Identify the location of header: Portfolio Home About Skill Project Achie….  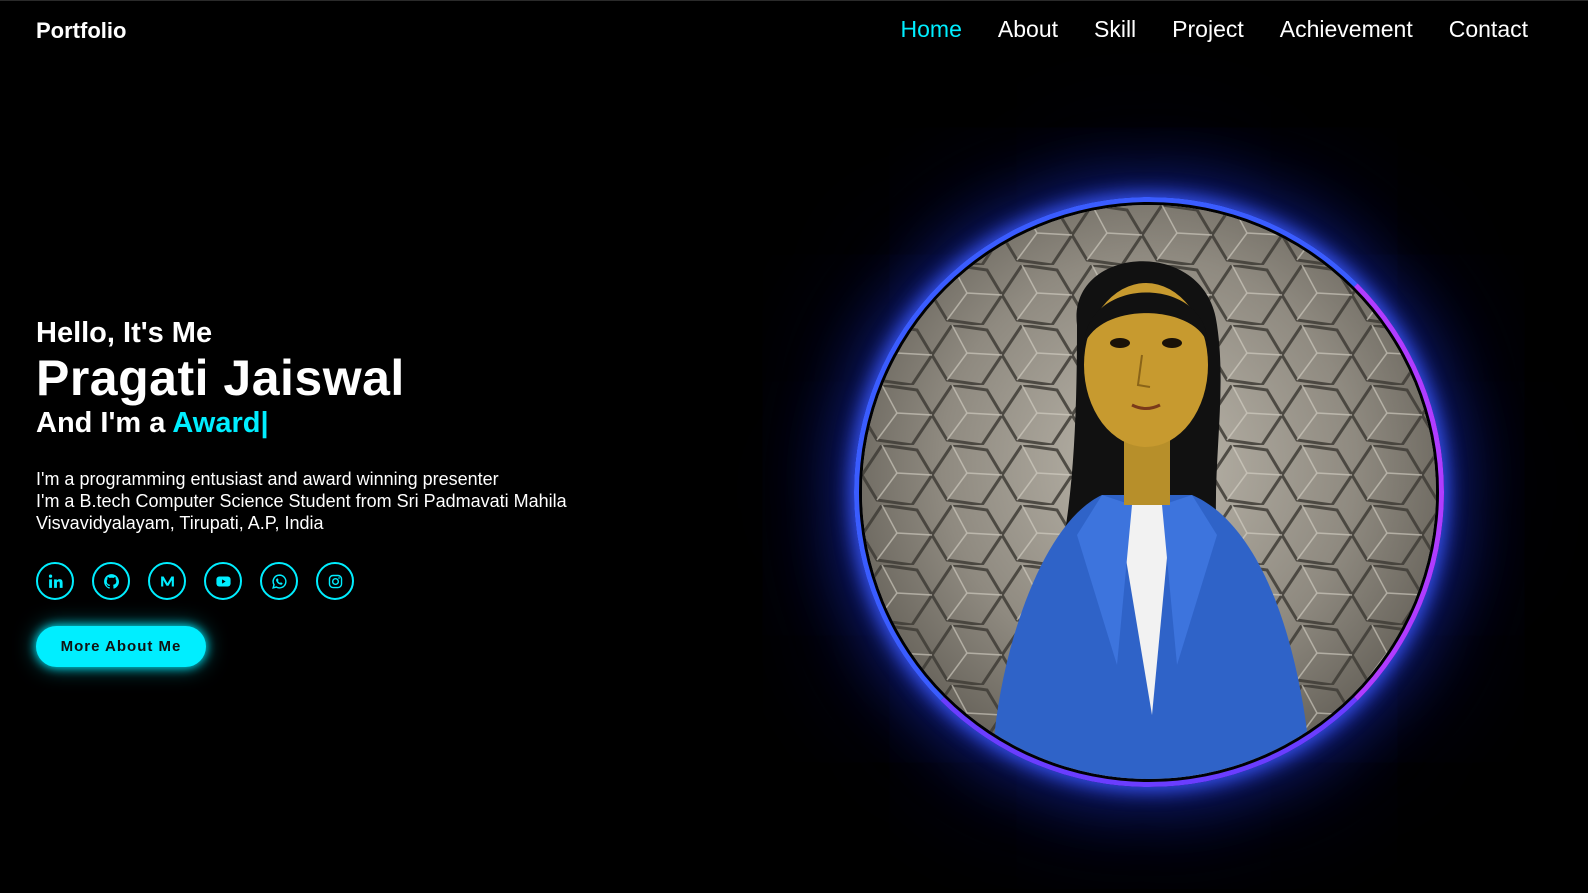
(794, 32).